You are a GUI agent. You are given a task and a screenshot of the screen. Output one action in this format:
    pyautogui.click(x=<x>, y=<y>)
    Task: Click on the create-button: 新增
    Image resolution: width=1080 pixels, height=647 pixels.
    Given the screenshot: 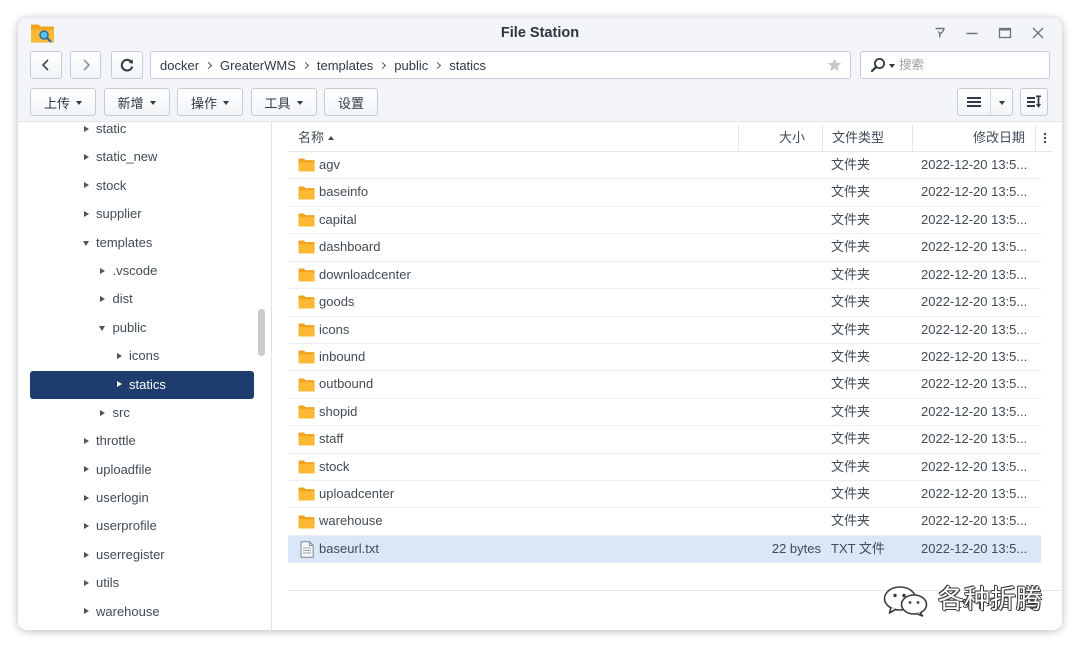 What is the action you would take?
    pyautogui.click(x=136, y=102)
    